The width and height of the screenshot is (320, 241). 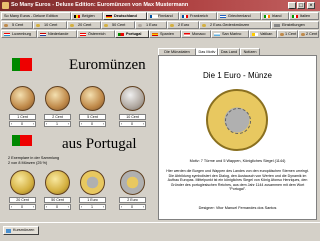 I want to click on tab-niederlande: Niederlande, so click(x=57, y=34).